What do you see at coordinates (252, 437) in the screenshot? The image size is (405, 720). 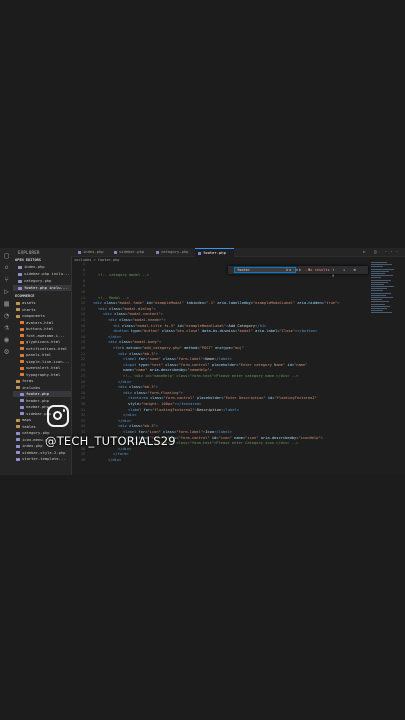 I see `code-token: "icon"` at bounding box center [252, 437].